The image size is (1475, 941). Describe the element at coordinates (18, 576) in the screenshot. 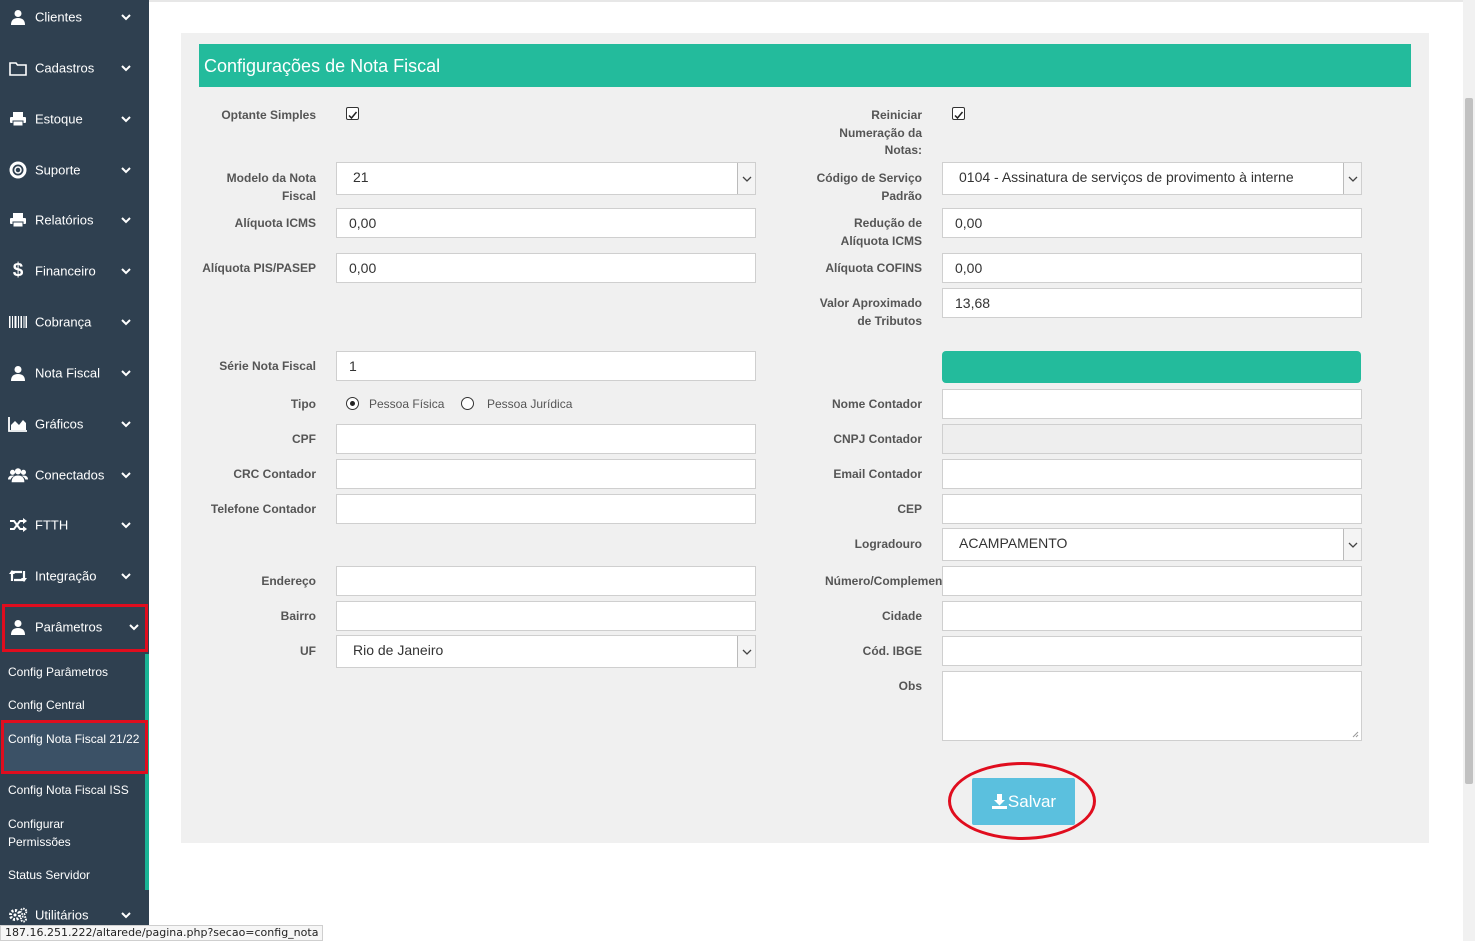

I see `retweet-icon` at that location.